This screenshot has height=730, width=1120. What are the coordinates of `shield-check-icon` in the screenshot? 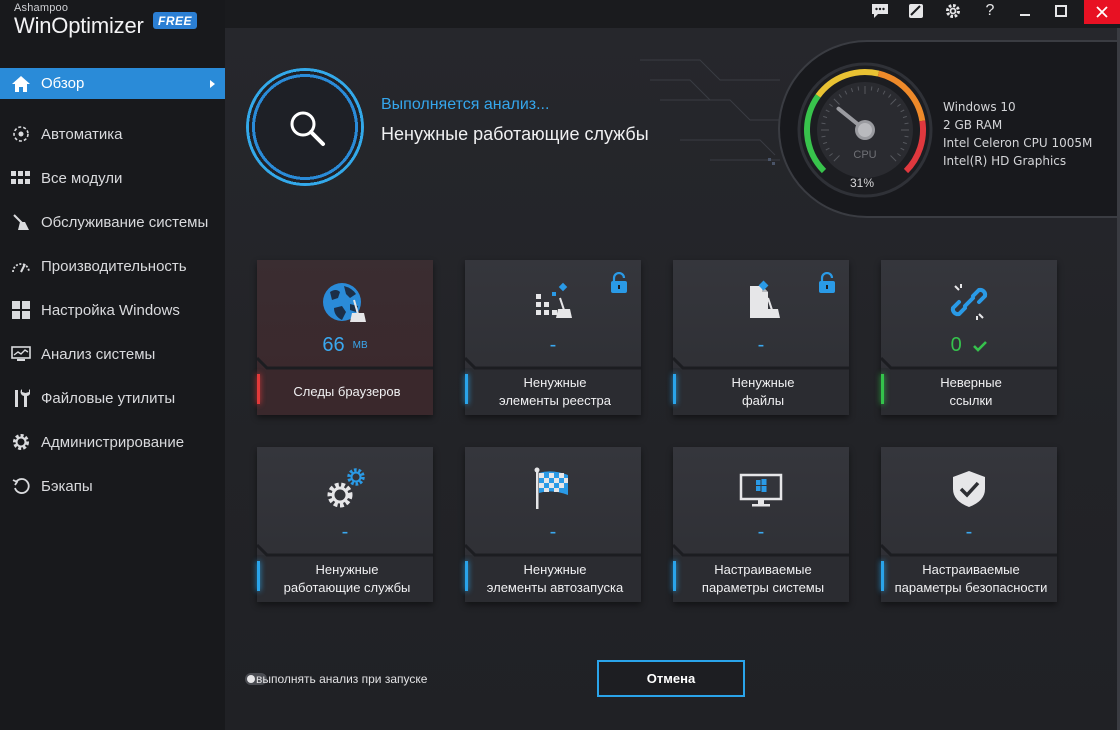 It's located at (969, 489).